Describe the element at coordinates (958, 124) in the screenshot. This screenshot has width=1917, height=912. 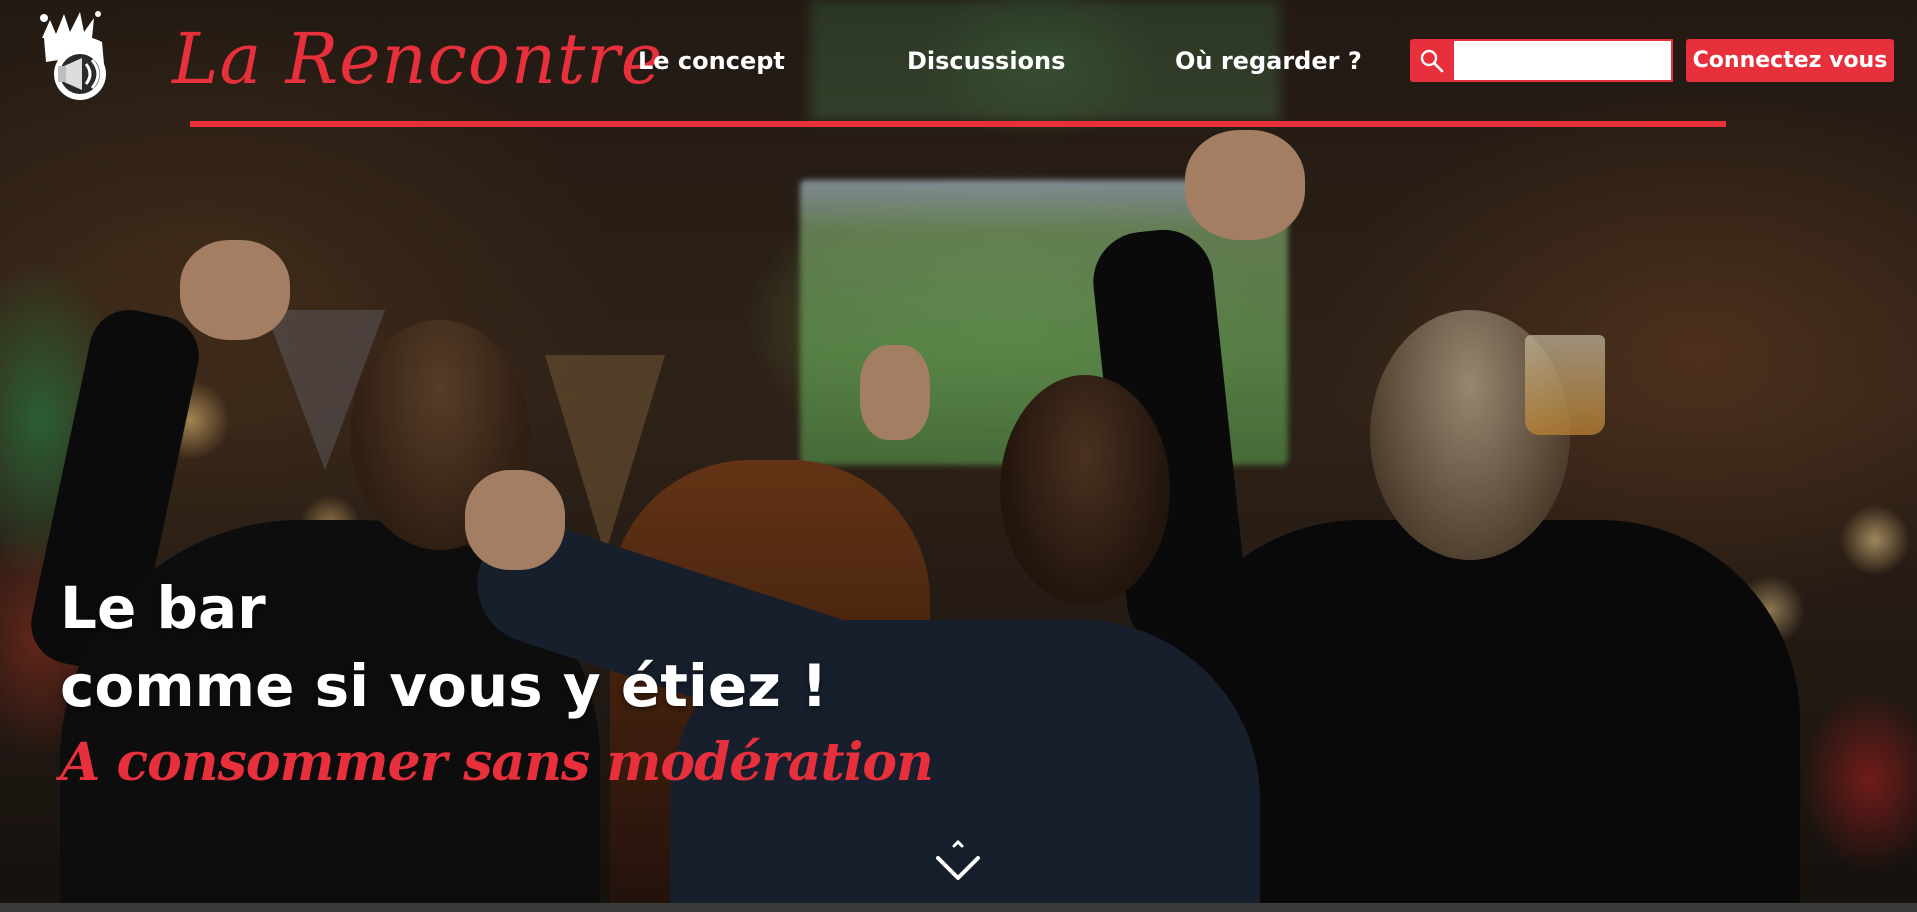
I see `header-divider` at that location.